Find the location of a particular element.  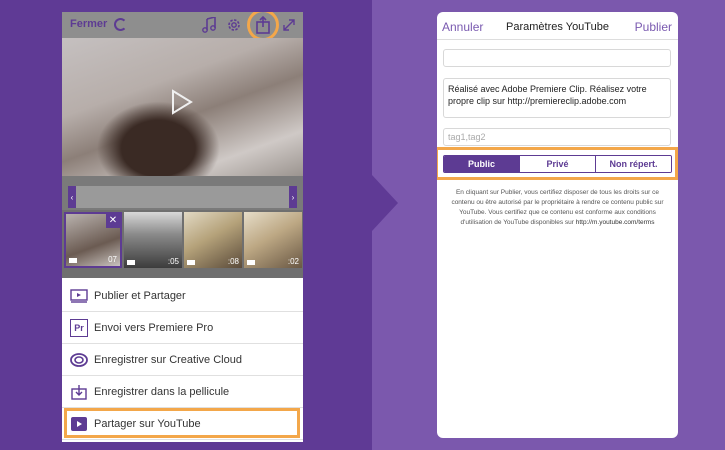

premiere-pro-icon: Pr is located at coordinates (79, 328).